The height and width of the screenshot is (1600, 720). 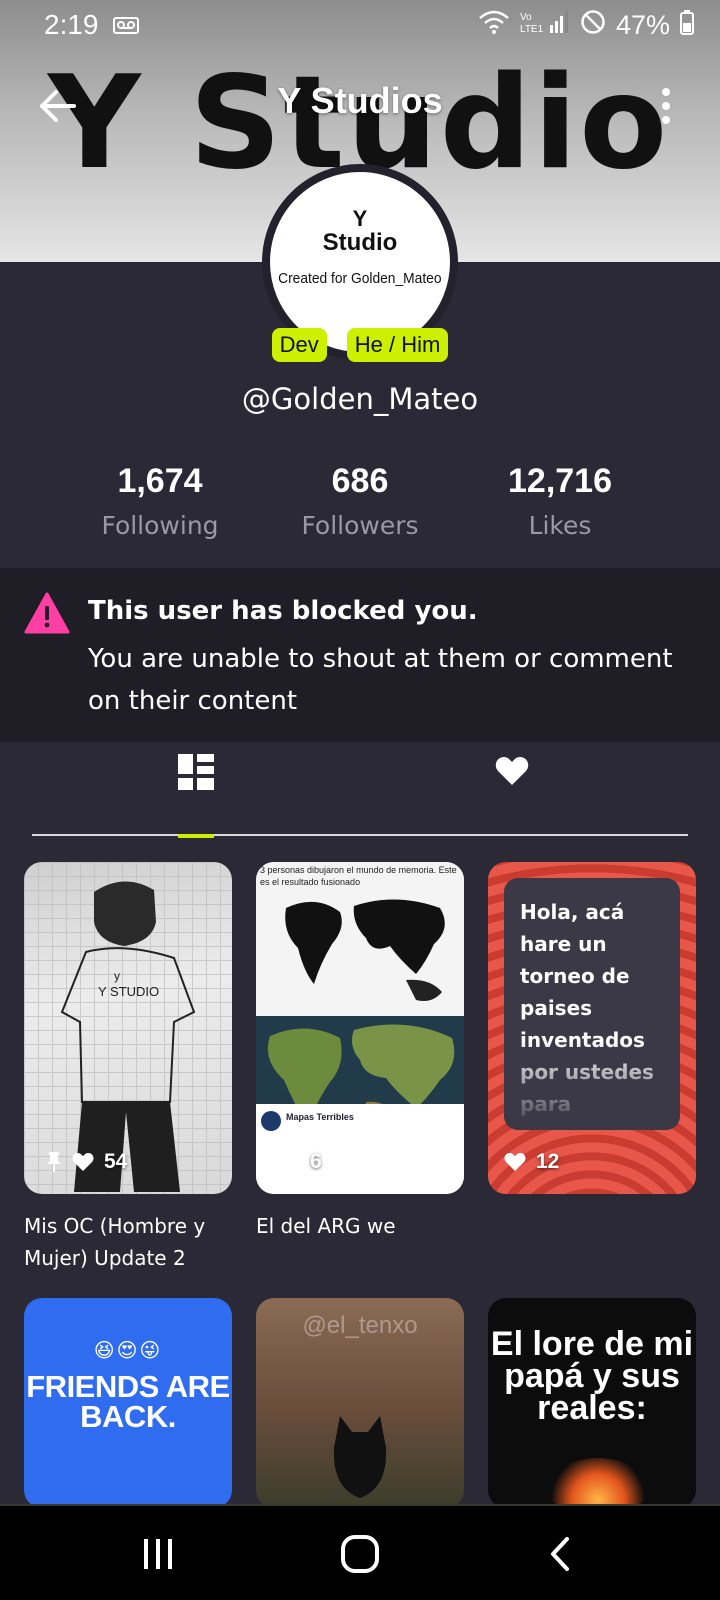 I want to click on tab-posts, so click(x=196, y=790).